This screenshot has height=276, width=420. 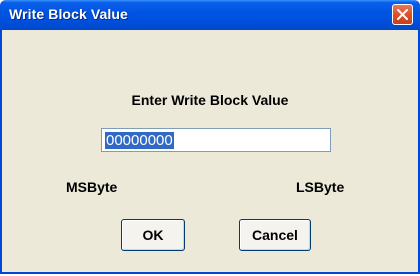 What do you see at coordinates (139, 140) in the screenshot?
I see `block-value-text: 00000000` at bounding box center [139, 140].